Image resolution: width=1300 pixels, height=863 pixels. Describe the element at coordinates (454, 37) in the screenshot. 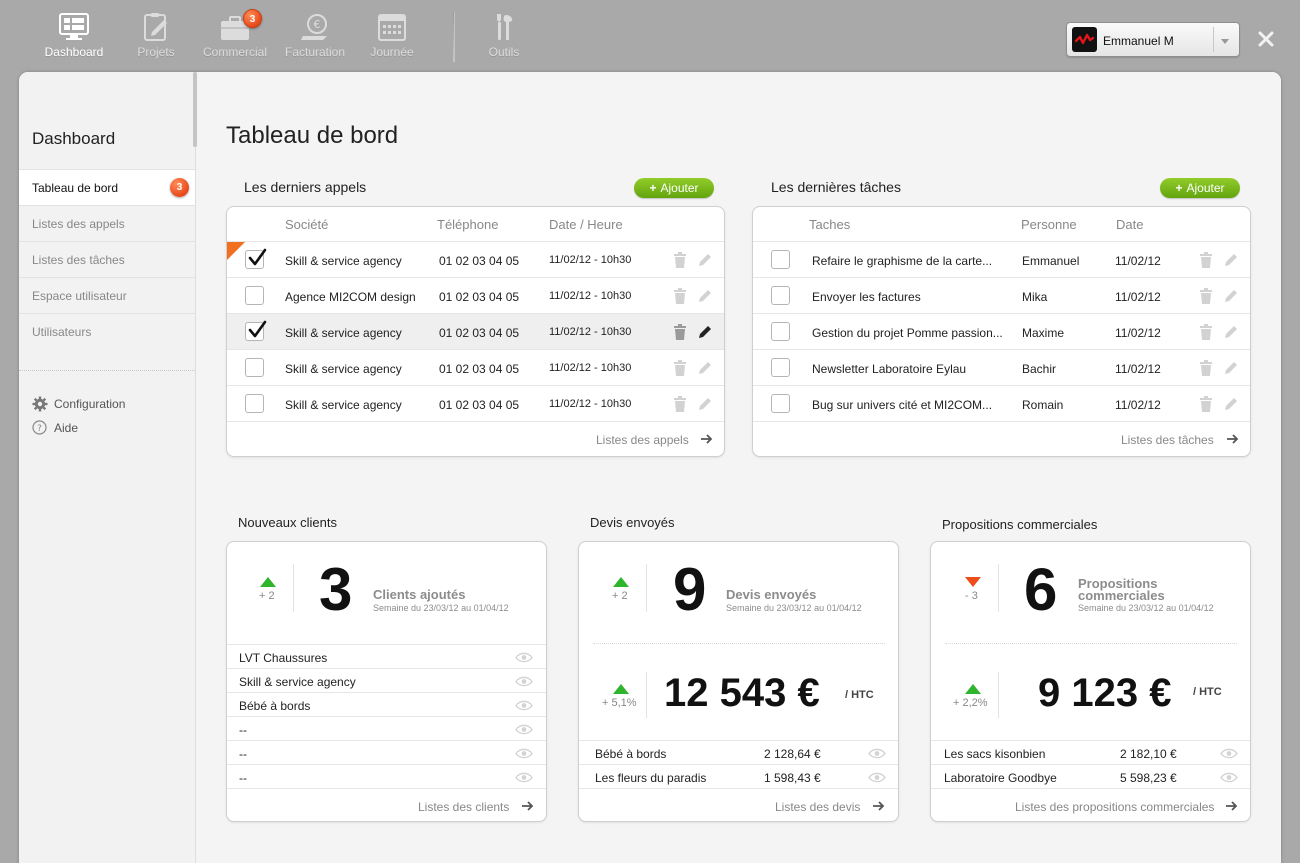

I see `nav-separator` at that location.